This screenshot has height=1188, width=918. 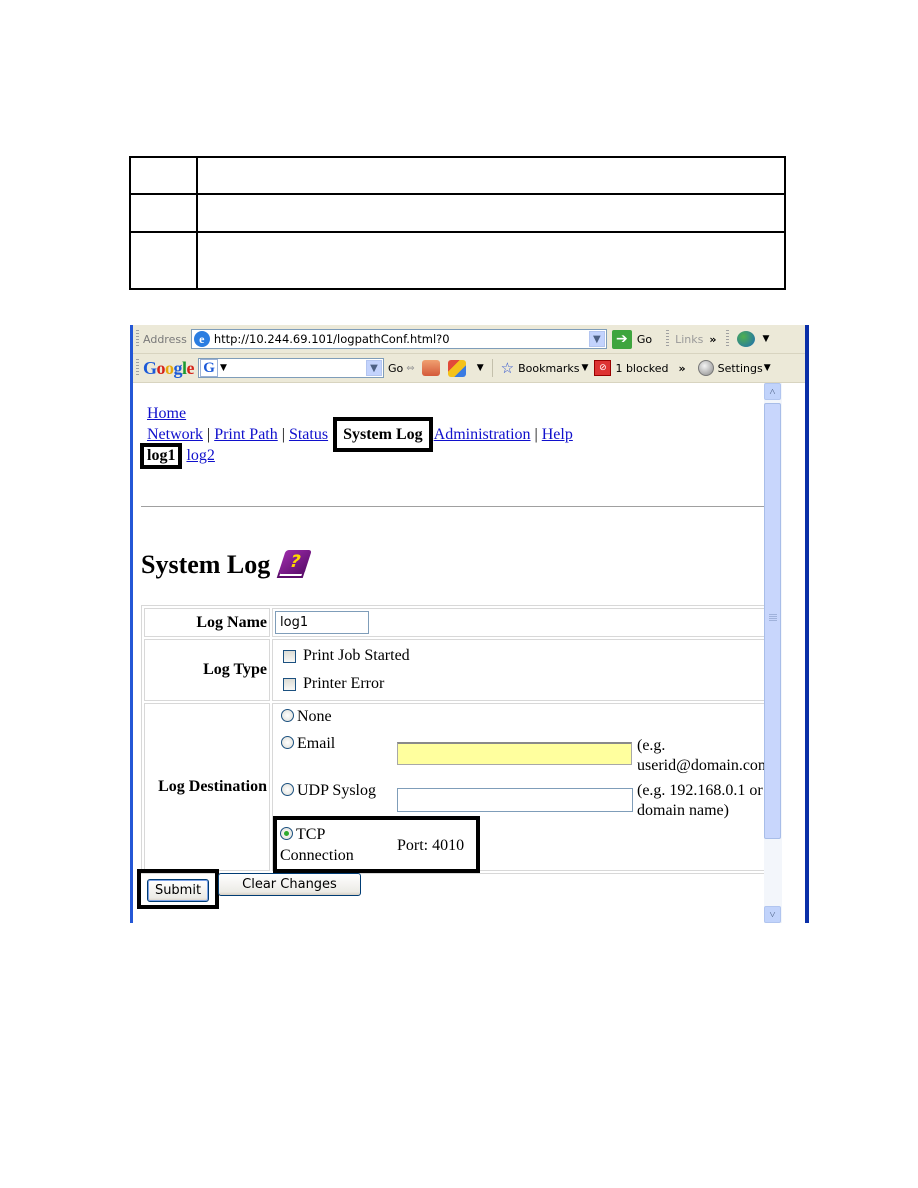 I want to click on printer-error-option: Printer Error, so click(x=525, y=684).